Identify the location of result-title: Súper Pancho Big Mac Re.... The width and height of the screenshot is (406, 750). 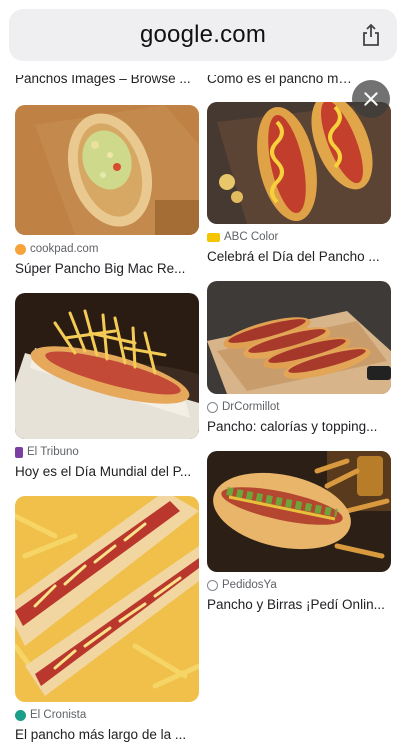
(107, 268).